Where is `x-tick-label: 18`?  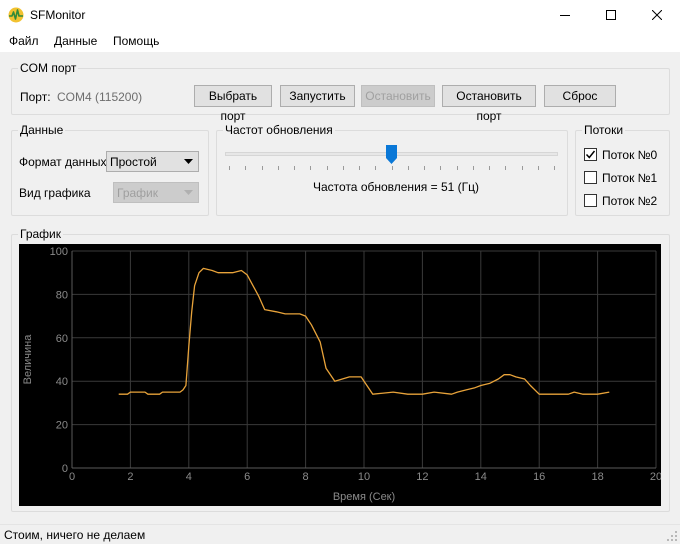 x-tick-label: 18 is located at coordinates (597, 477).